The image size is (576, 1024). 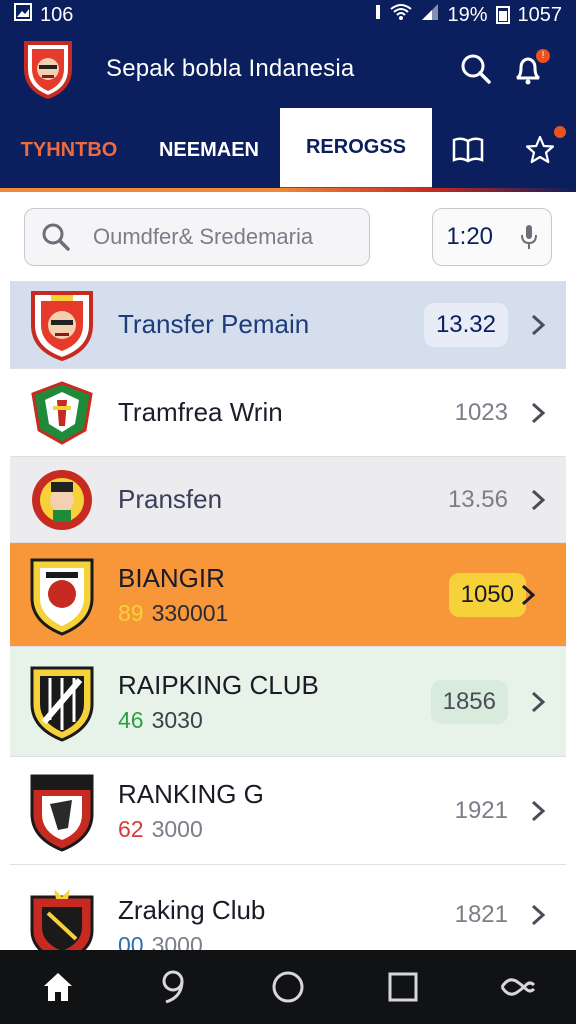 I want to click on club-name: Tramfrea Wrin, so click(x=200, y=412).